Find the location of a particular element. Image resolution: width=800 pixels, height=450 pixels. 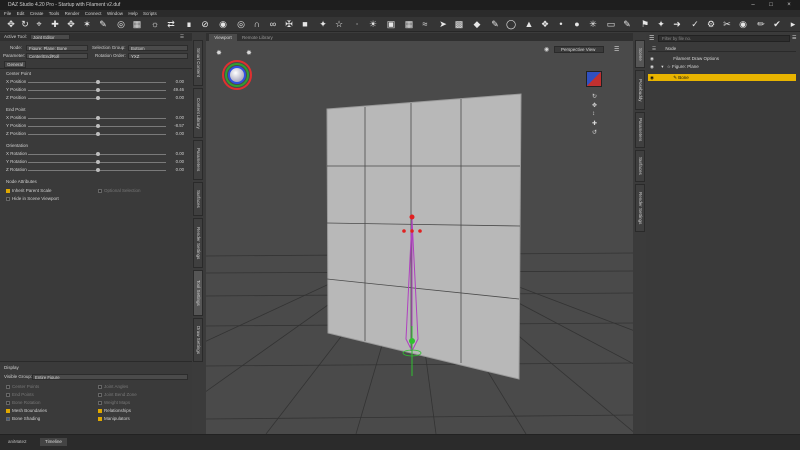

rot-z-slider is located at coordinates (98, 170).